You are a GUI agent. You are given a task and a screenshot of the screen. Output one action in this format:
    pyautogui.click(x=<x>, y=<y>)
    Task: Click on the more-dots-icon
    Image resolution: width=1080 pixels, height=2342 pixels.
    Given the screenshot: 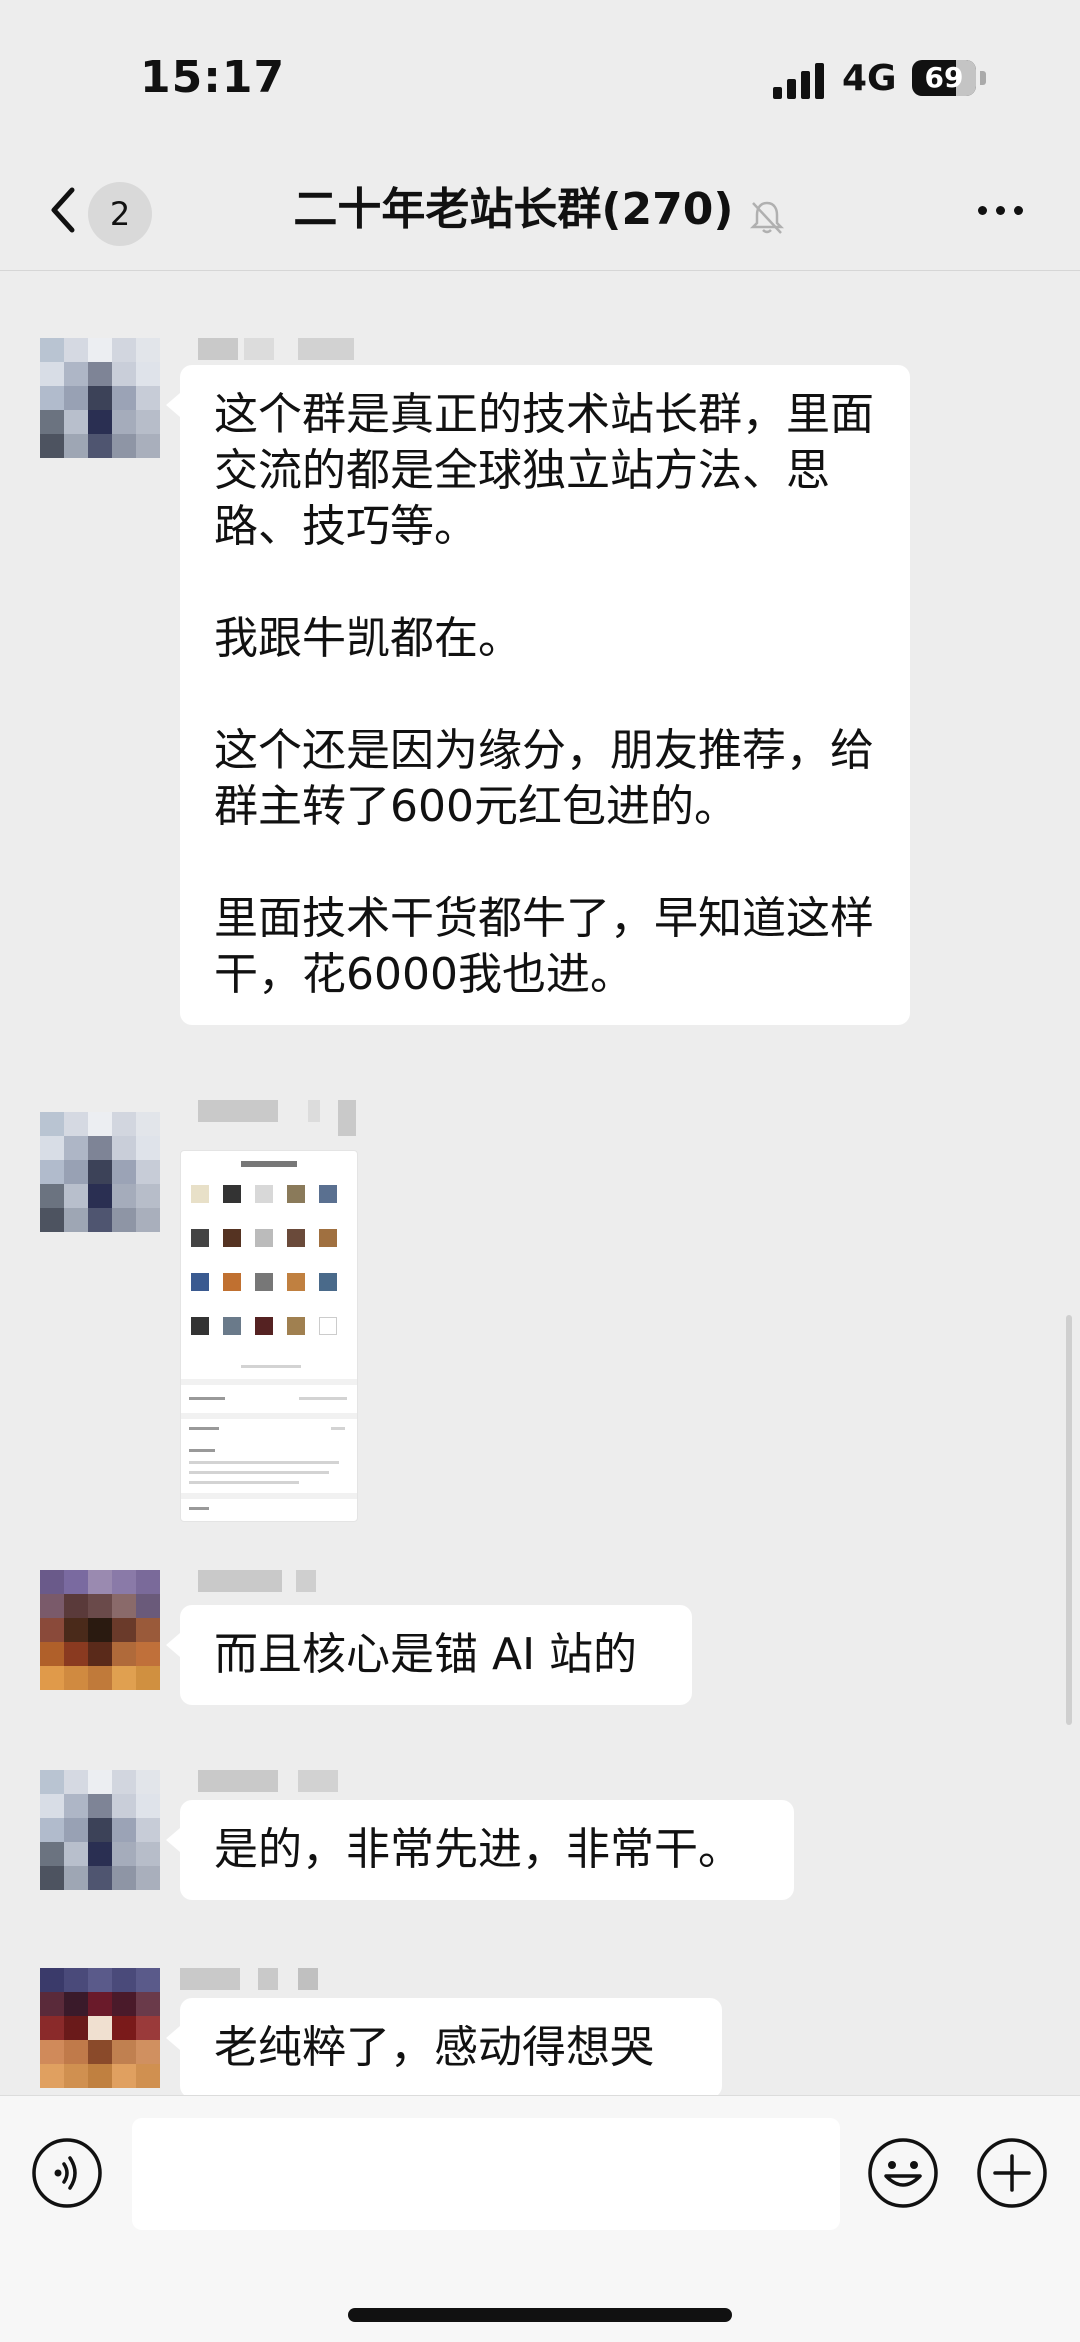 What is the action you would take?
    pyautogui.click(x=1000, y=210)
    